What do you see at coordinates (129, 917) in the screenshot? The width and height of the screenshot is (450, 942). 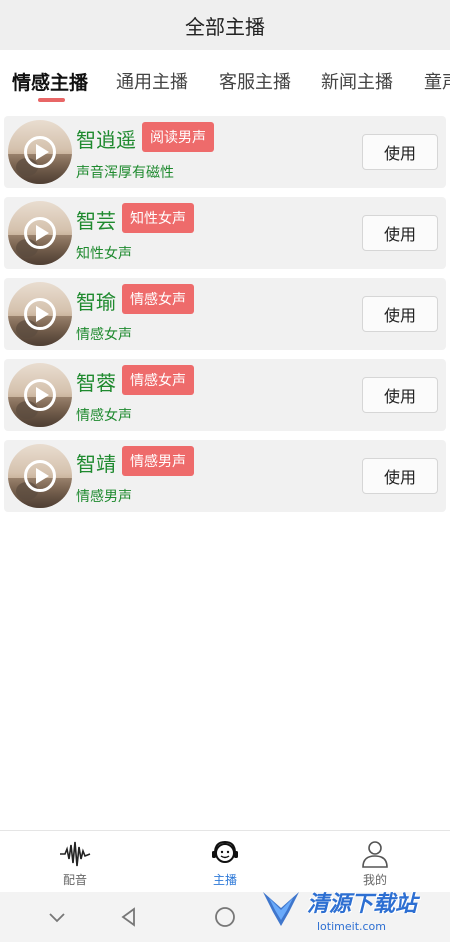 I see `back-icon` at bounding box center [129, 917].